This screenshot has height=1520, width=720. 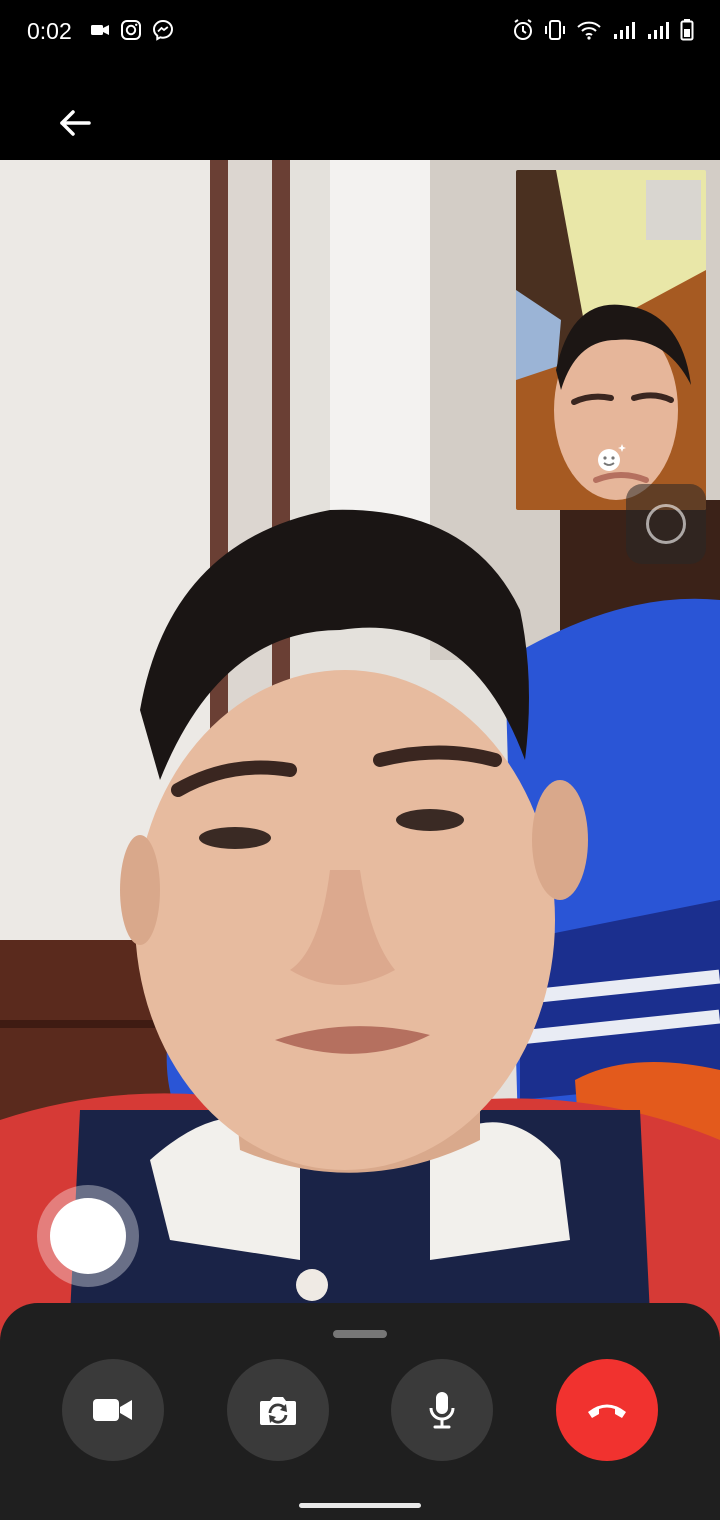 I want to click on battery-icon, so click(x=687, y=30).